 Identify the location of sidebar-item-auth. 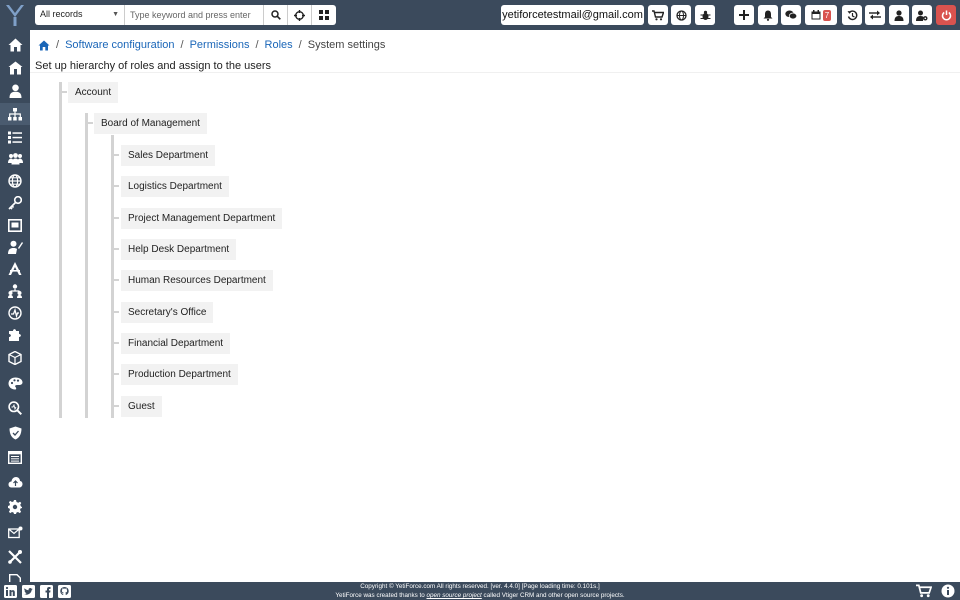
(15, 269).